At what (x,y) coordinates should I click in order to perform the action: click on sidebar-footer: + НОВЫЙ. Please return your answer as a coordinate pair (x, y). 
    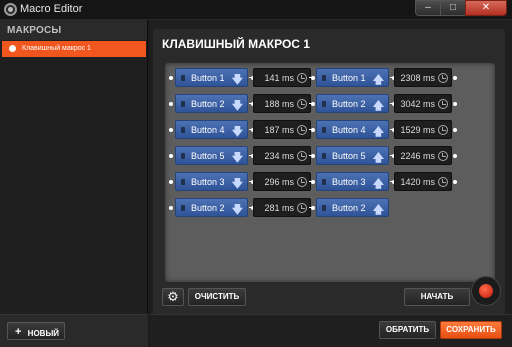
    Looking at the image, I should click on (74, 330).